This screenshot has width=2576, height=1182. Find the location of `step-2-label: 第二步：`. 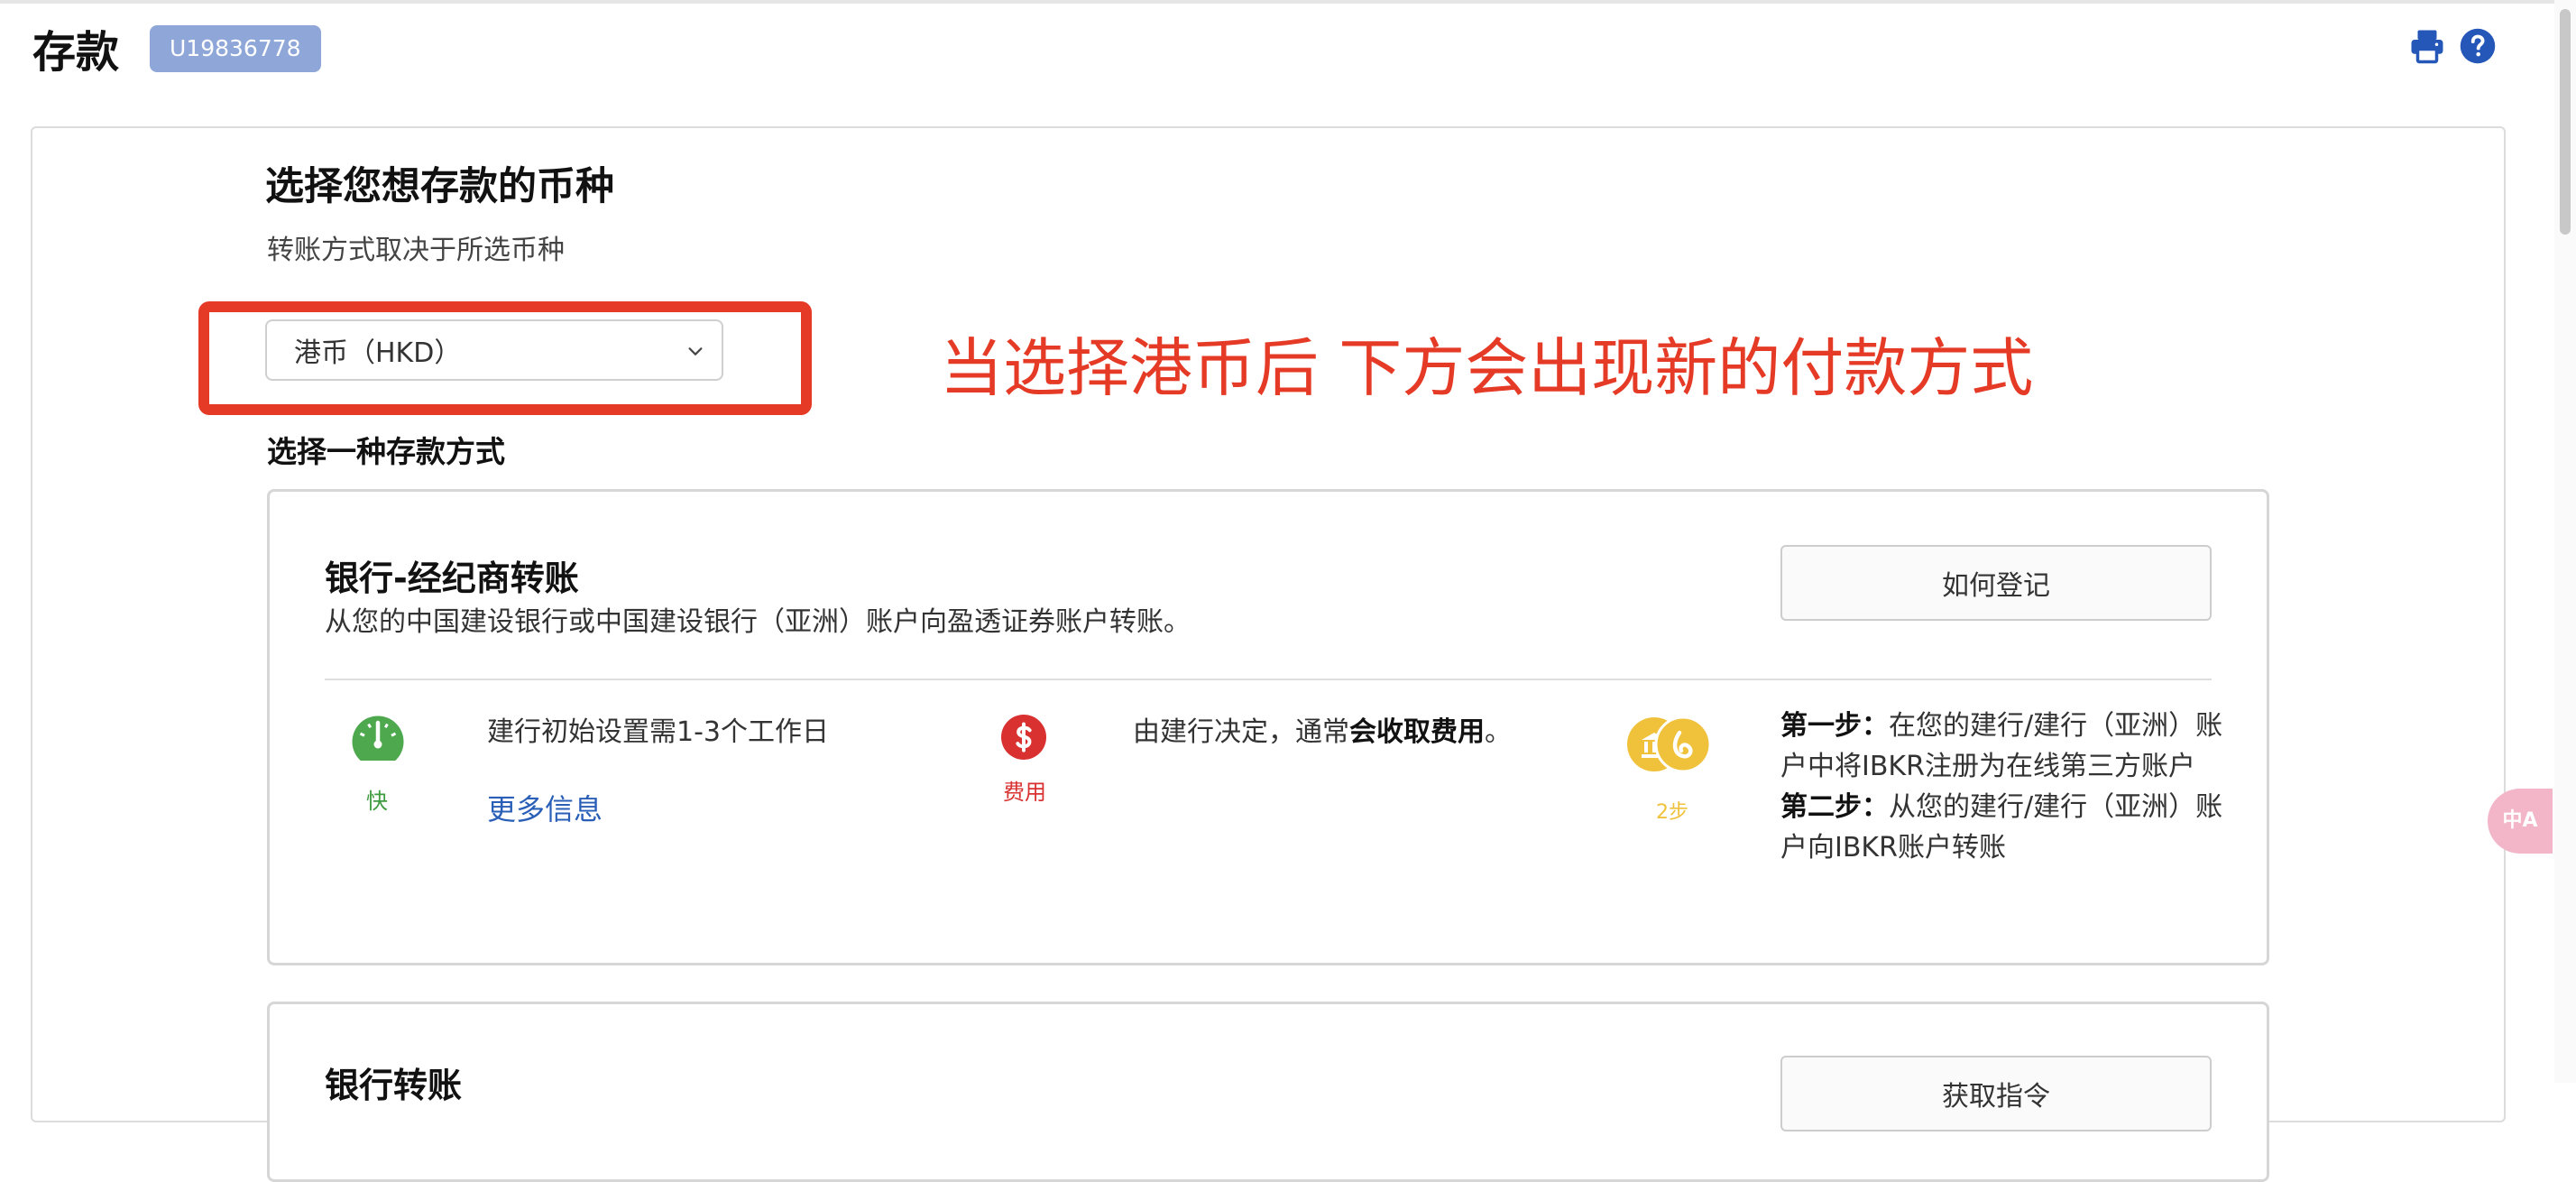

step-2-label: 第二步： is located at coordinates (1834, 807).